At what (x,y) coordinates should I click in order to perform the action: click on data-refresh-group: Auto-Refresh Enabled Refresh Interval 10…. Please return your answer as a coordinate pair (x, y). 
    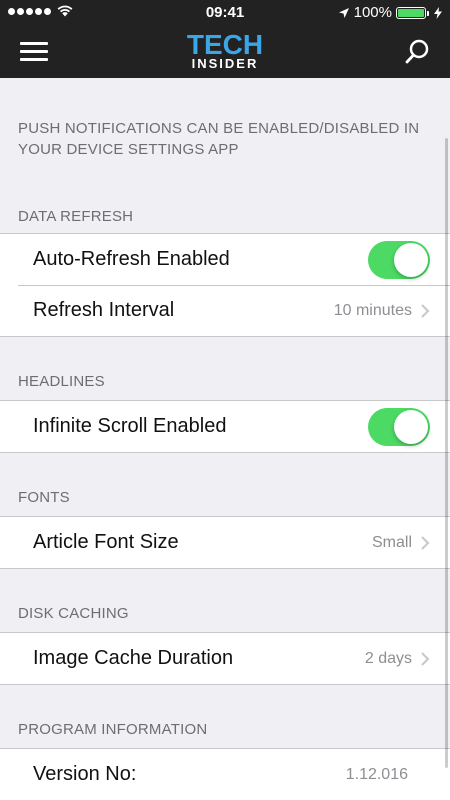
    Looking at the image, I should click on (225, 285).